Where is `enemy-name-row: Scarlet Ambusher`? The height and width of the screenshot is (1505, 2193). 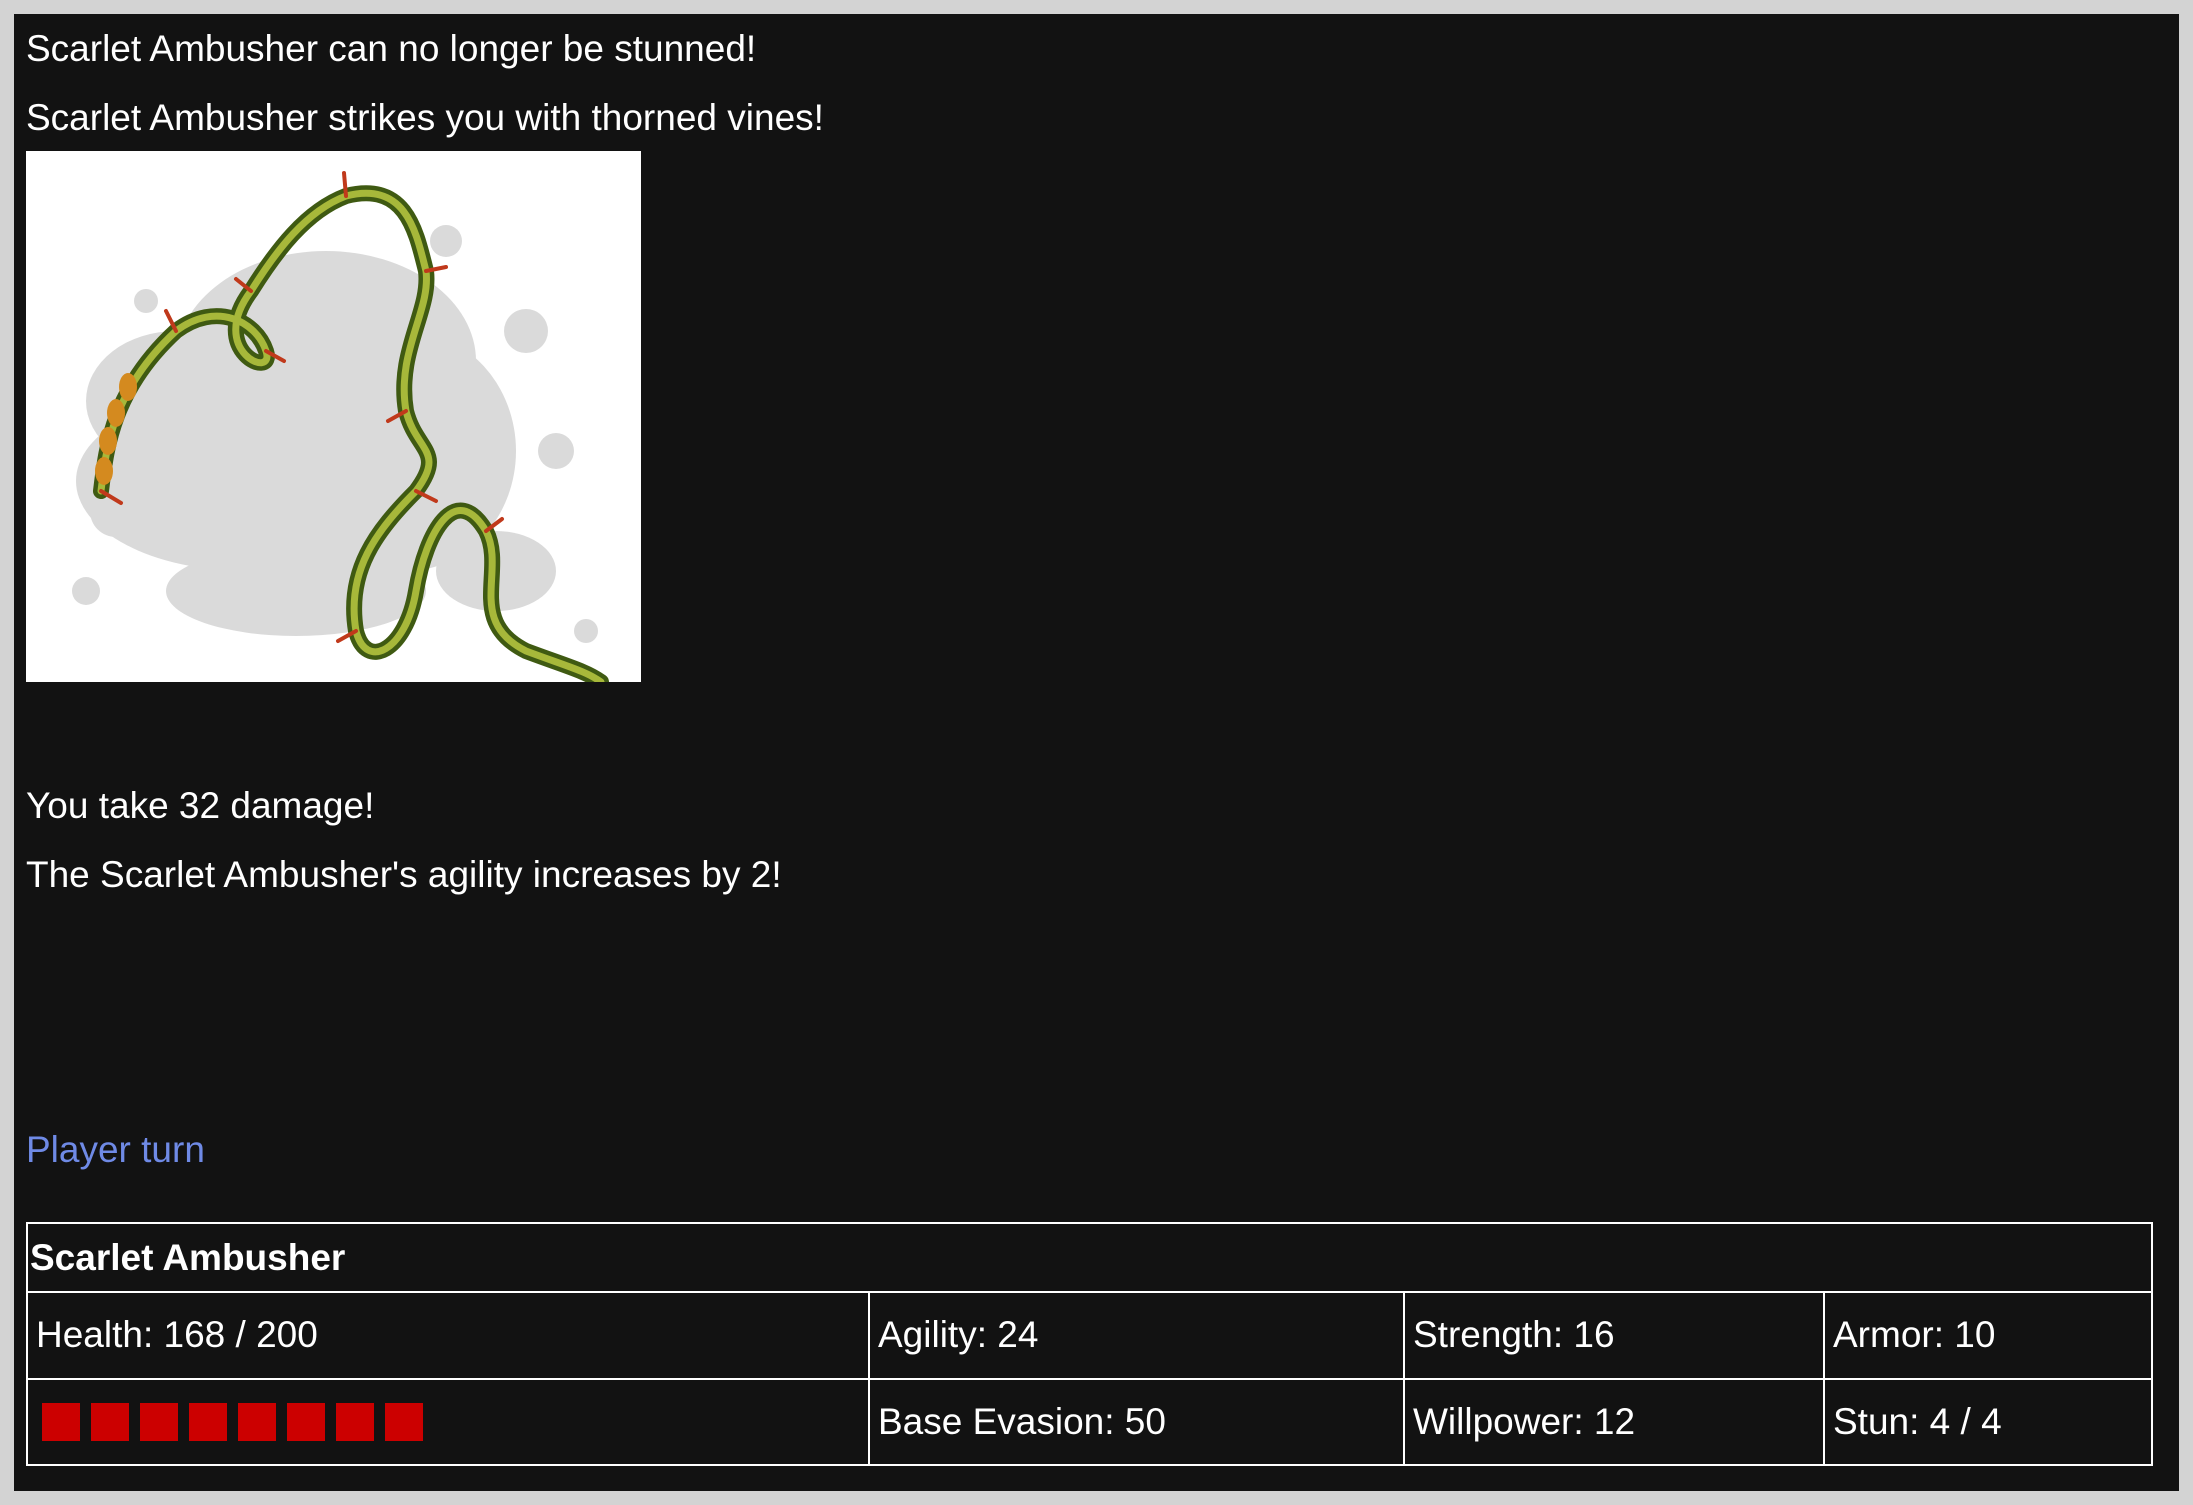 enemy-name-row: Scarlet Ambusher is located at coordinates (1089, 1257).